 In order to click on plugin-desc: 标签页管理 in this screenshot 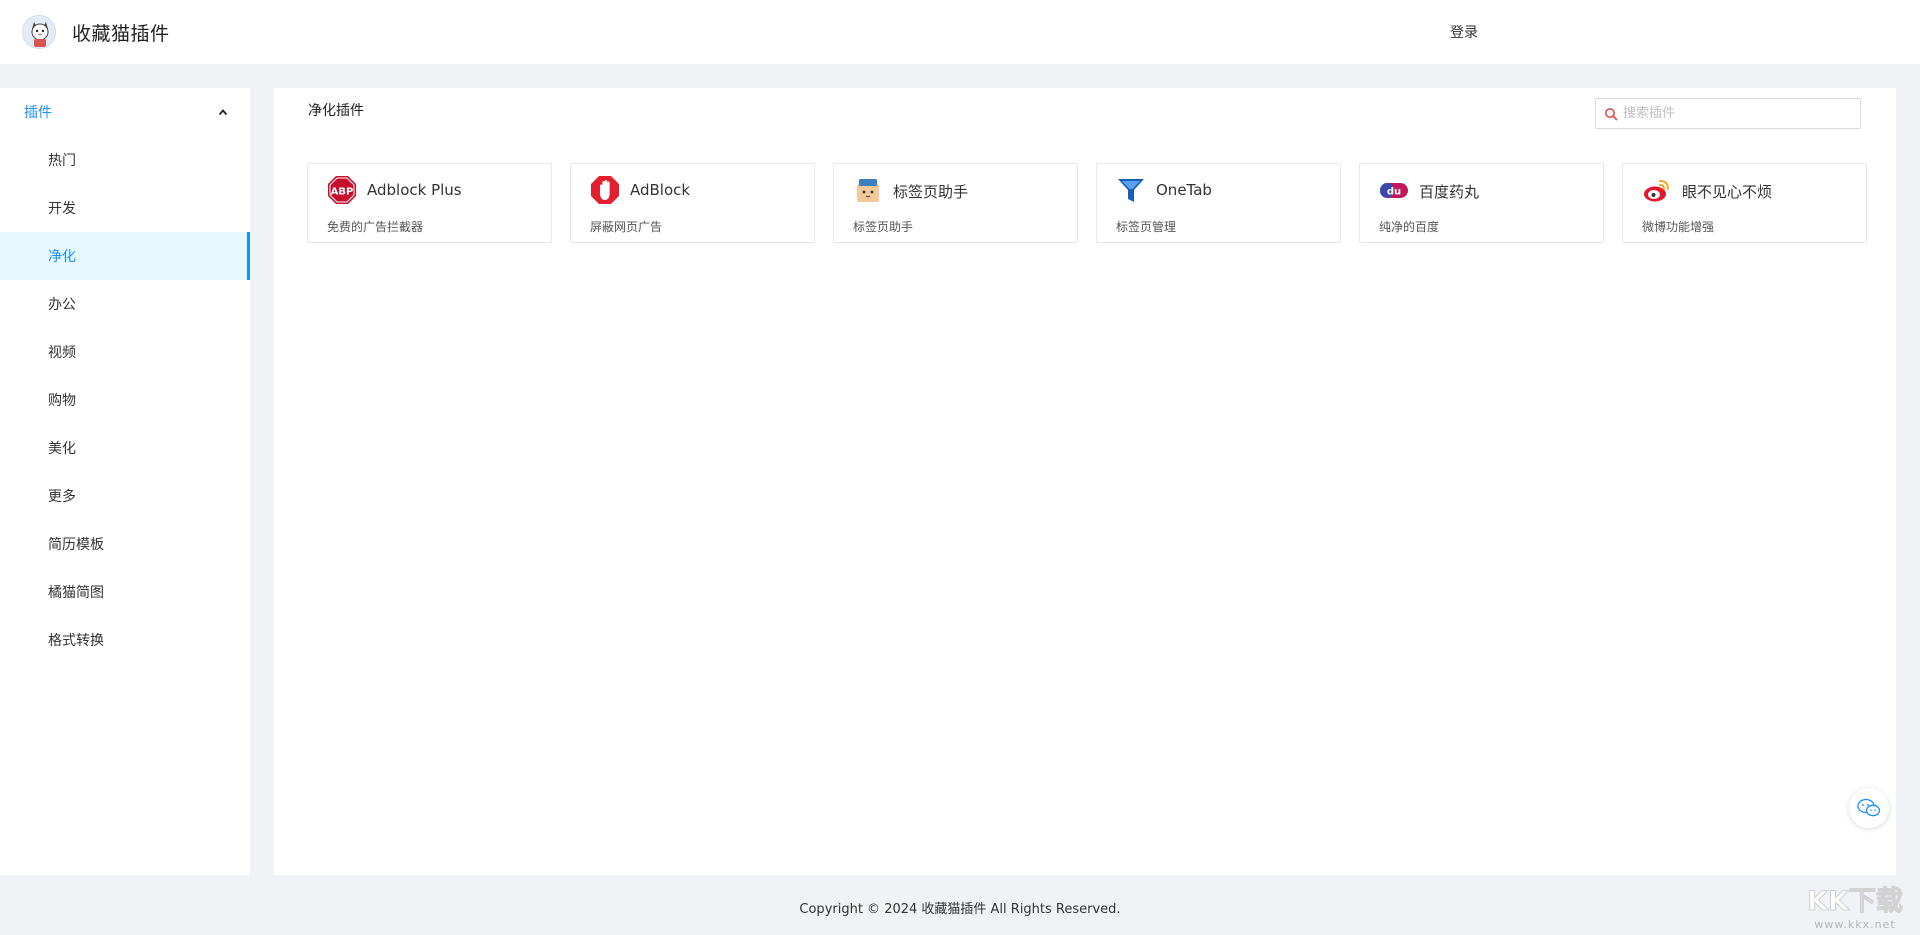, I will do `click(1146, 227)`.